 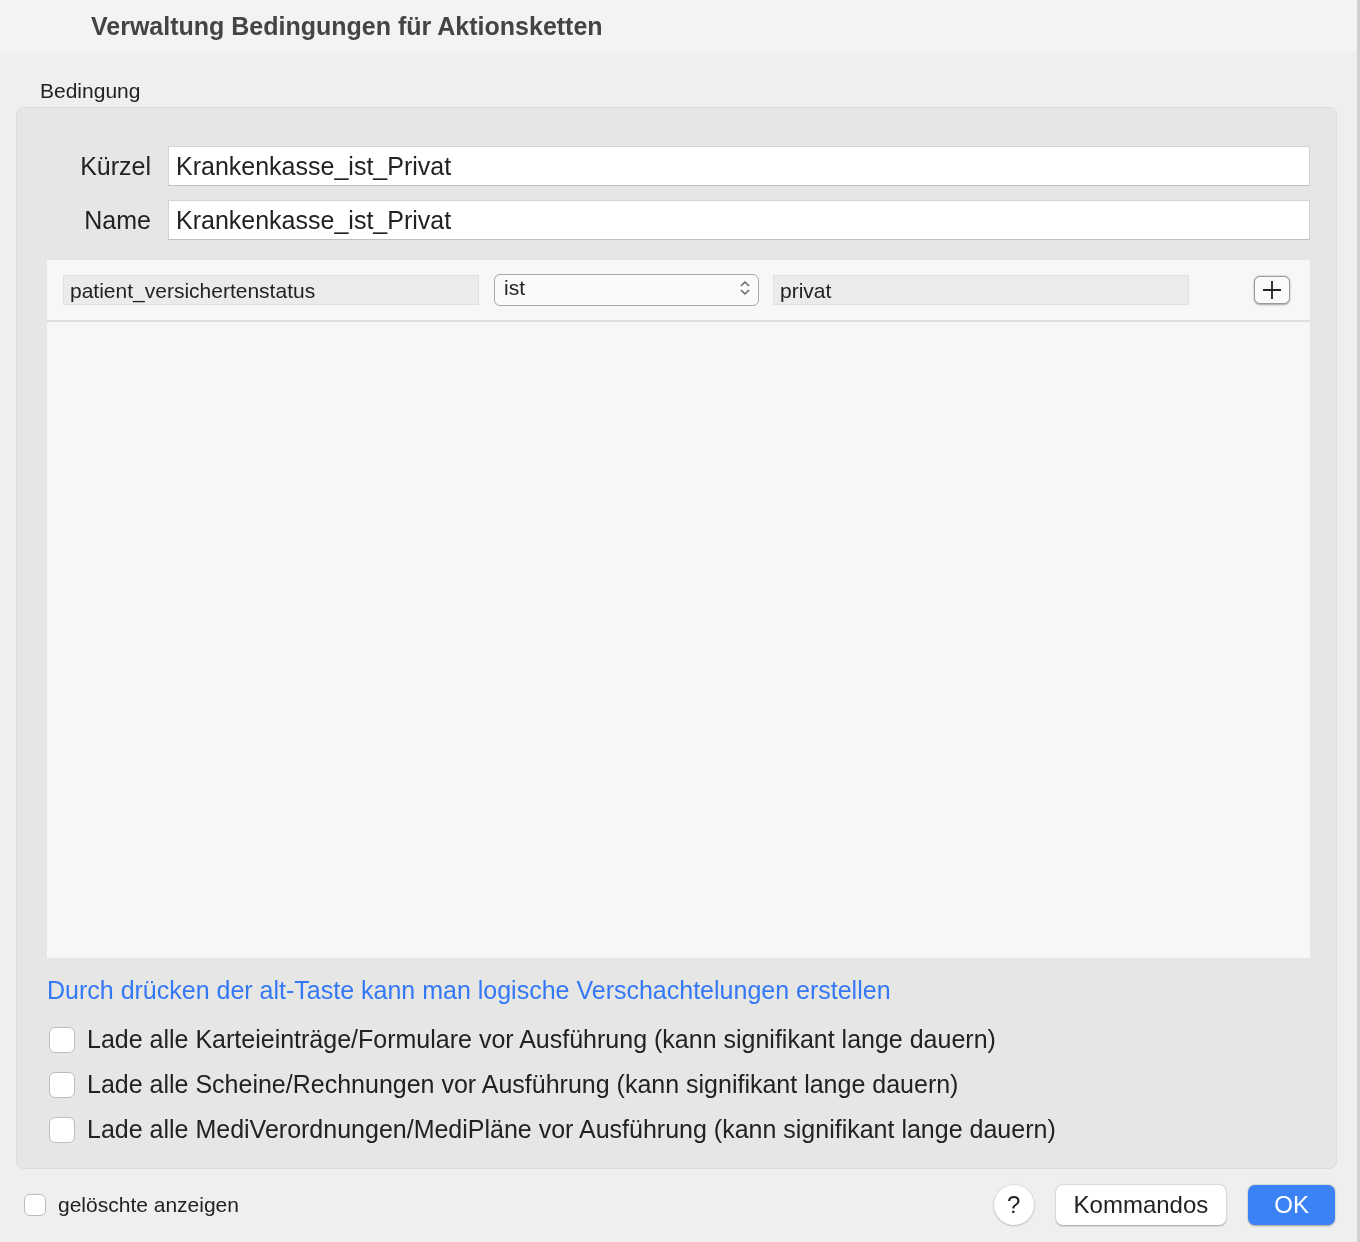 What do you see at coordinates (90, 91) in the screenshot?
I see `group-label: Bedingung` at bounding box center [90, 91].